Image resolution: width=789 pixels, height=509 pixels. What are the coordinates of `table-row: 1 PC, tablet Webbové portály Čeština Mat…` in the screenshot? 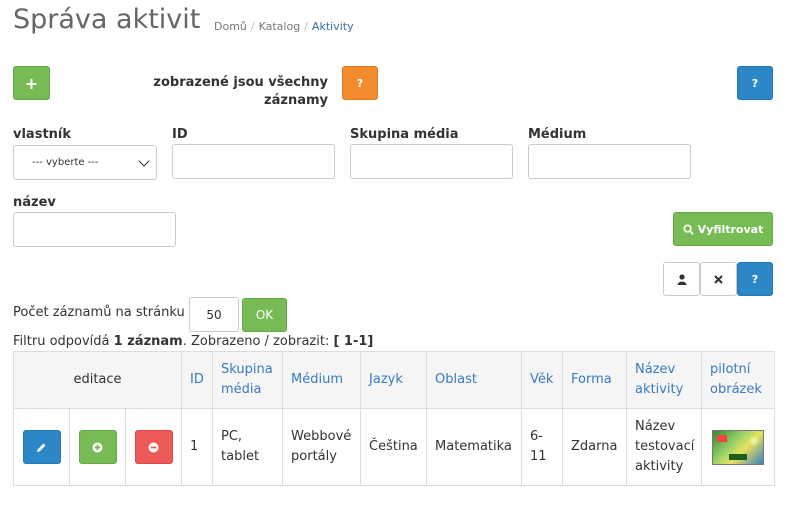 It's located at (394, 447).